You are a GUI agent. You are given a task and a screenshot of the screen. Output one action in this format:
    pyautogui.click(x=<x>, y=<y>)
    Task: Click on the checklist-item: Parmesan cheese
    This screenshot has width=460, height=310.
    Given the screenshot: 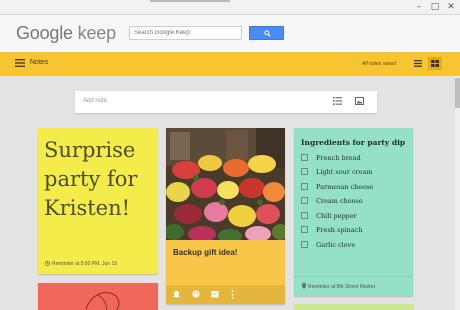 What is the action you would take?
    pyautogui.click(x=337, y=187)
    